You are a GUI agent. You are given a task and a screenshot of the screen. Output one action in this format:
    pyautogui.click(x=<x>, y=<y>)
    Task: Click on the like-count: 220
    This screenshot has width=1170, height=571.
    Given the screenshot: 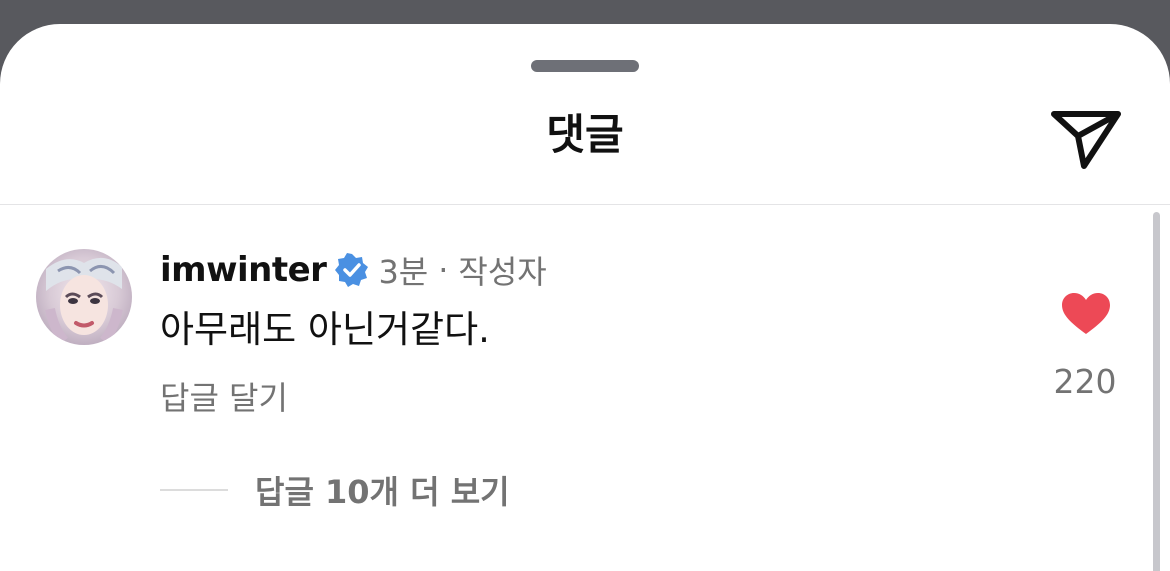 What is the action you would take?
    pyautogui.click(x=1085, y=381)
    